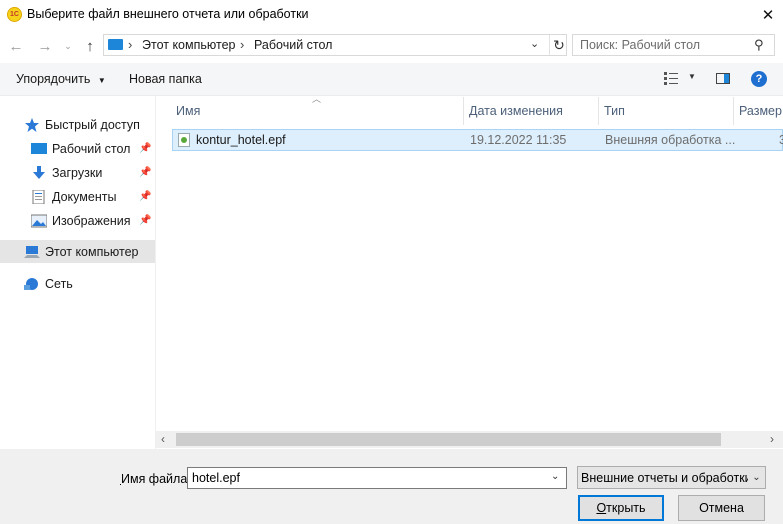 This screenshot has height=524, width=783. What do you see at coordinates (758, 111) in the screenshot?
I see `column-header-size: Размер` at bounding box center [758, 111].